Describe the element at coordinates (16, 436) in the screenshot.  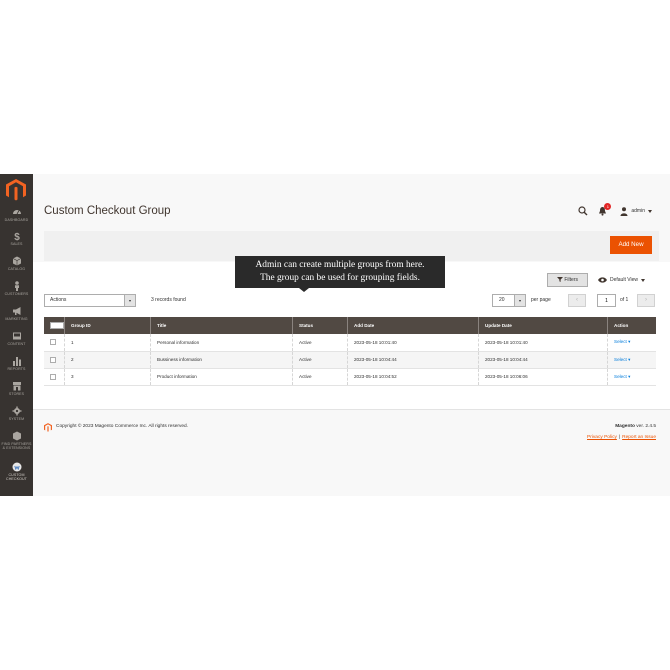
I see `box-icon` at that location.